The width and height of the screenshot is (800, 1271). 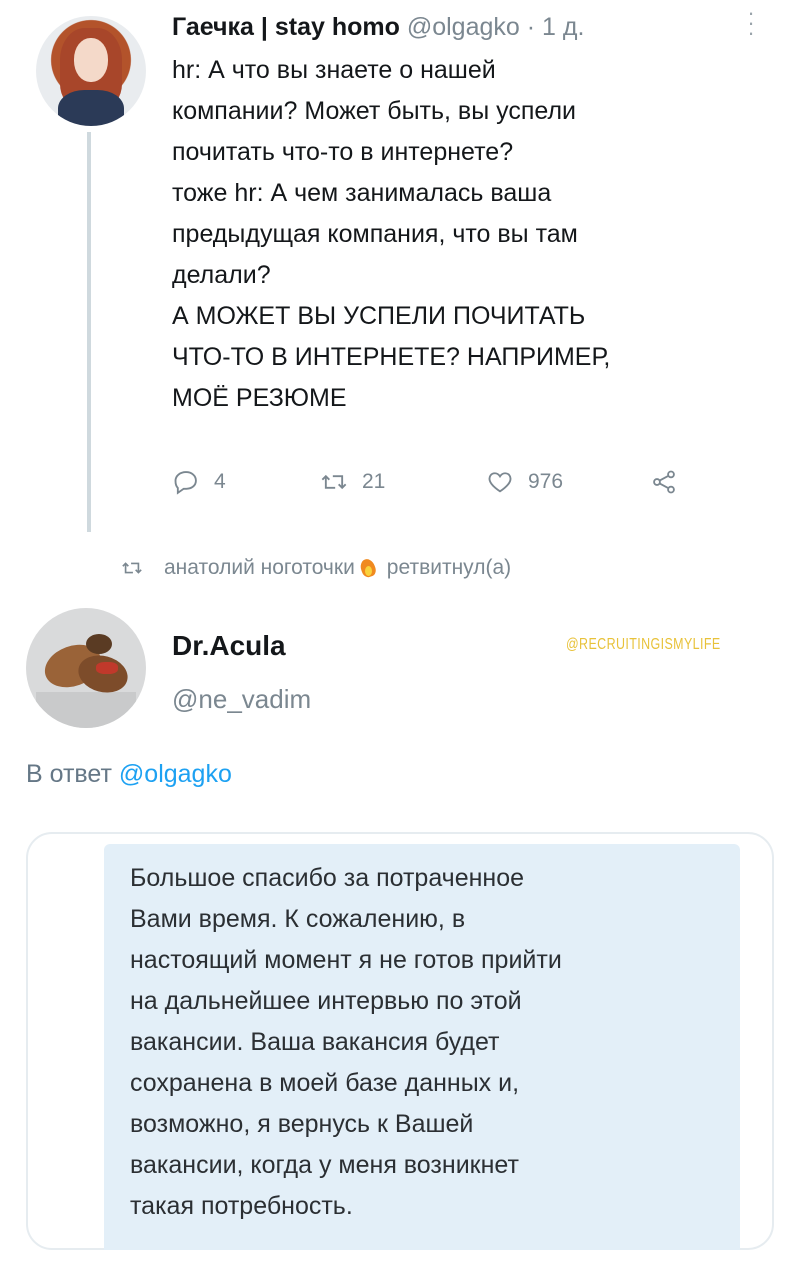 I want to click on tweet1-line: тоже hr: А чем занималась ваша, so click(x=362, y=193).